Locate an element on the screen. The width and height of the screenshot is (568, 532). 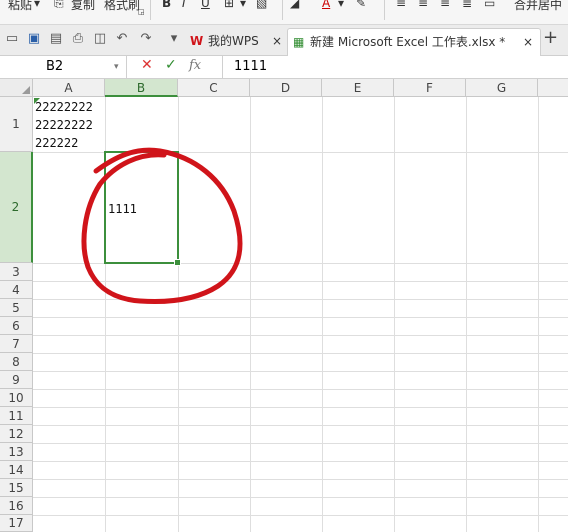
print-icon: ⎙ is located at coordinates (78, 39).